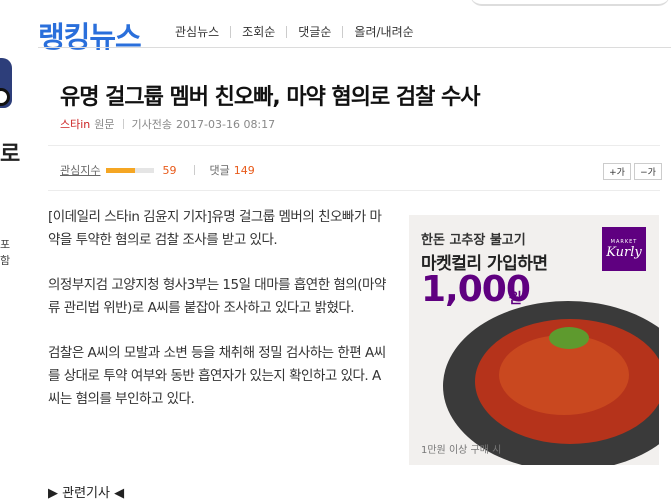  What do you see at coordinates (169, 170) in the screenshot?
I see `interest-value: 59` at bounding box center [169, 170].